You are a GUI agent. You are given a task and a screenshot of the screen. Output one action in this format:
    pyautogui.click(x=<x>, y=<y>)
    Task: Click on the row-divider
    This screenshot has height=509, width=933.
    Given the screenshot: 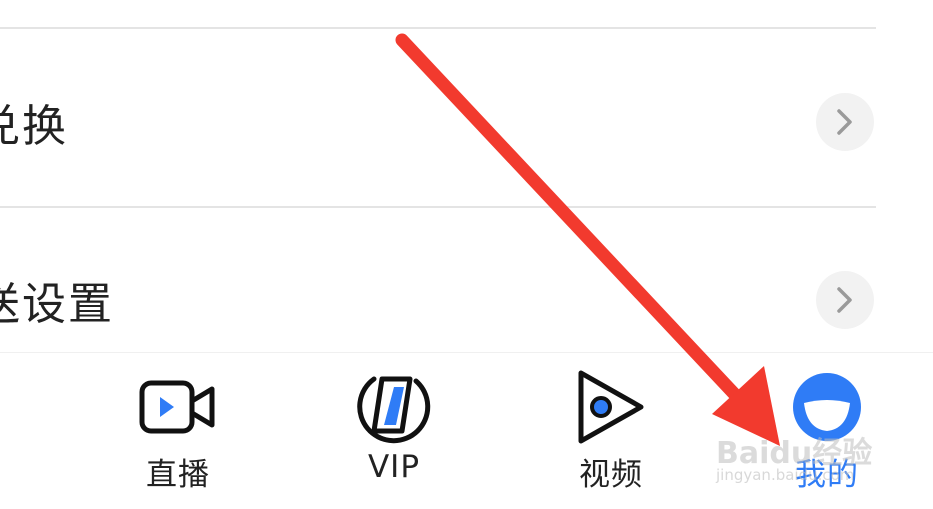 What is the action you would take?
    pyautogui.click(x=438, y=207)
    